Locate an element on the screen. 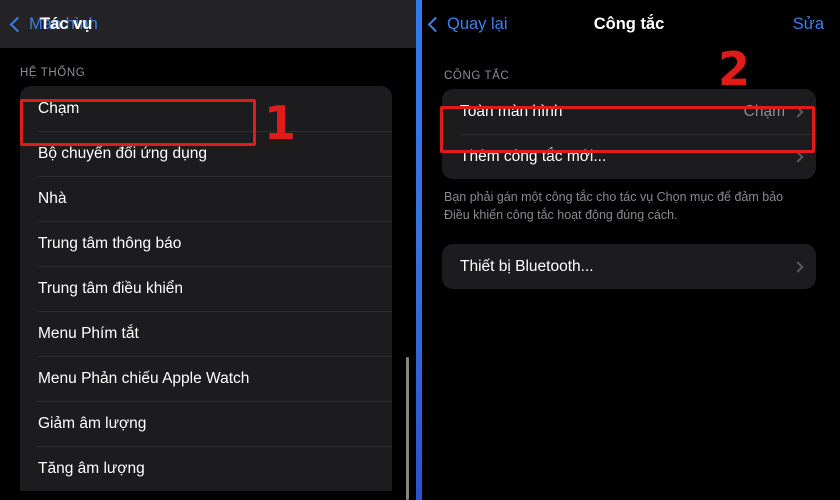 The image size is (840, 500). list-item-label: Menu Phím tắt is located at coordinates (88, 333).